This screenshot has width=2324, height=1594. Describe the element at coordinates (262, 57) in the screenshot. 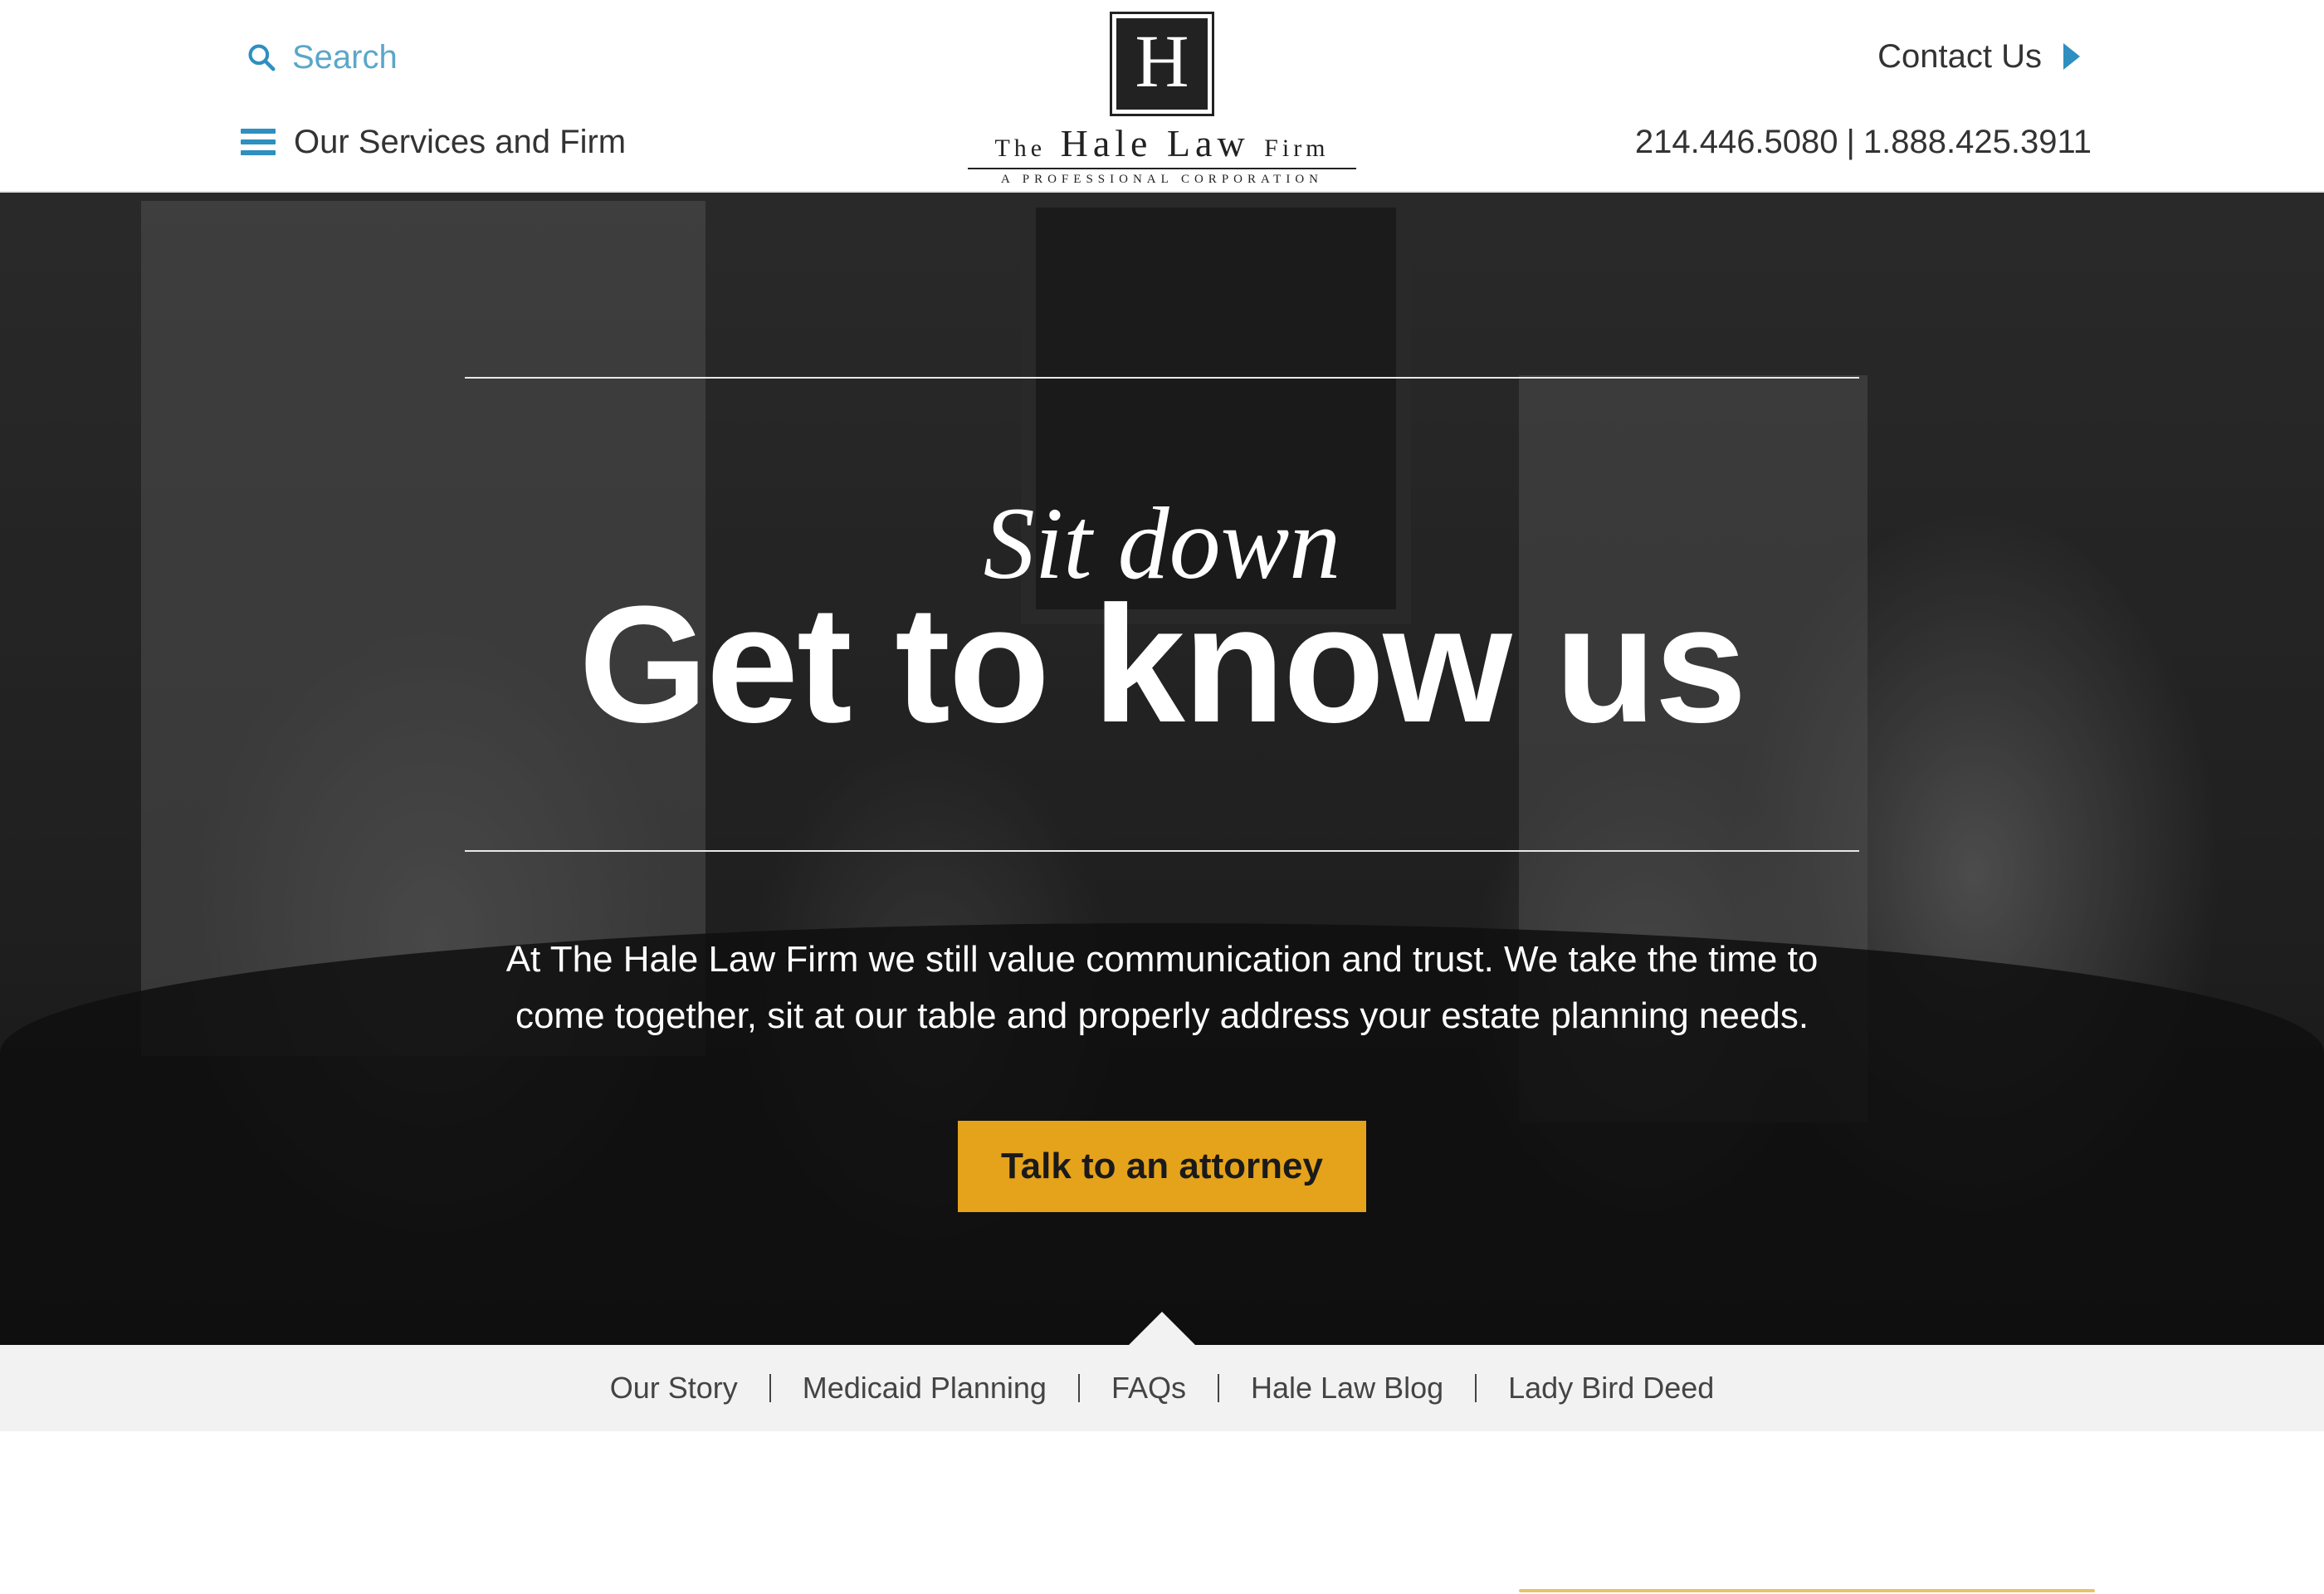

I see `search-icon` at that location.